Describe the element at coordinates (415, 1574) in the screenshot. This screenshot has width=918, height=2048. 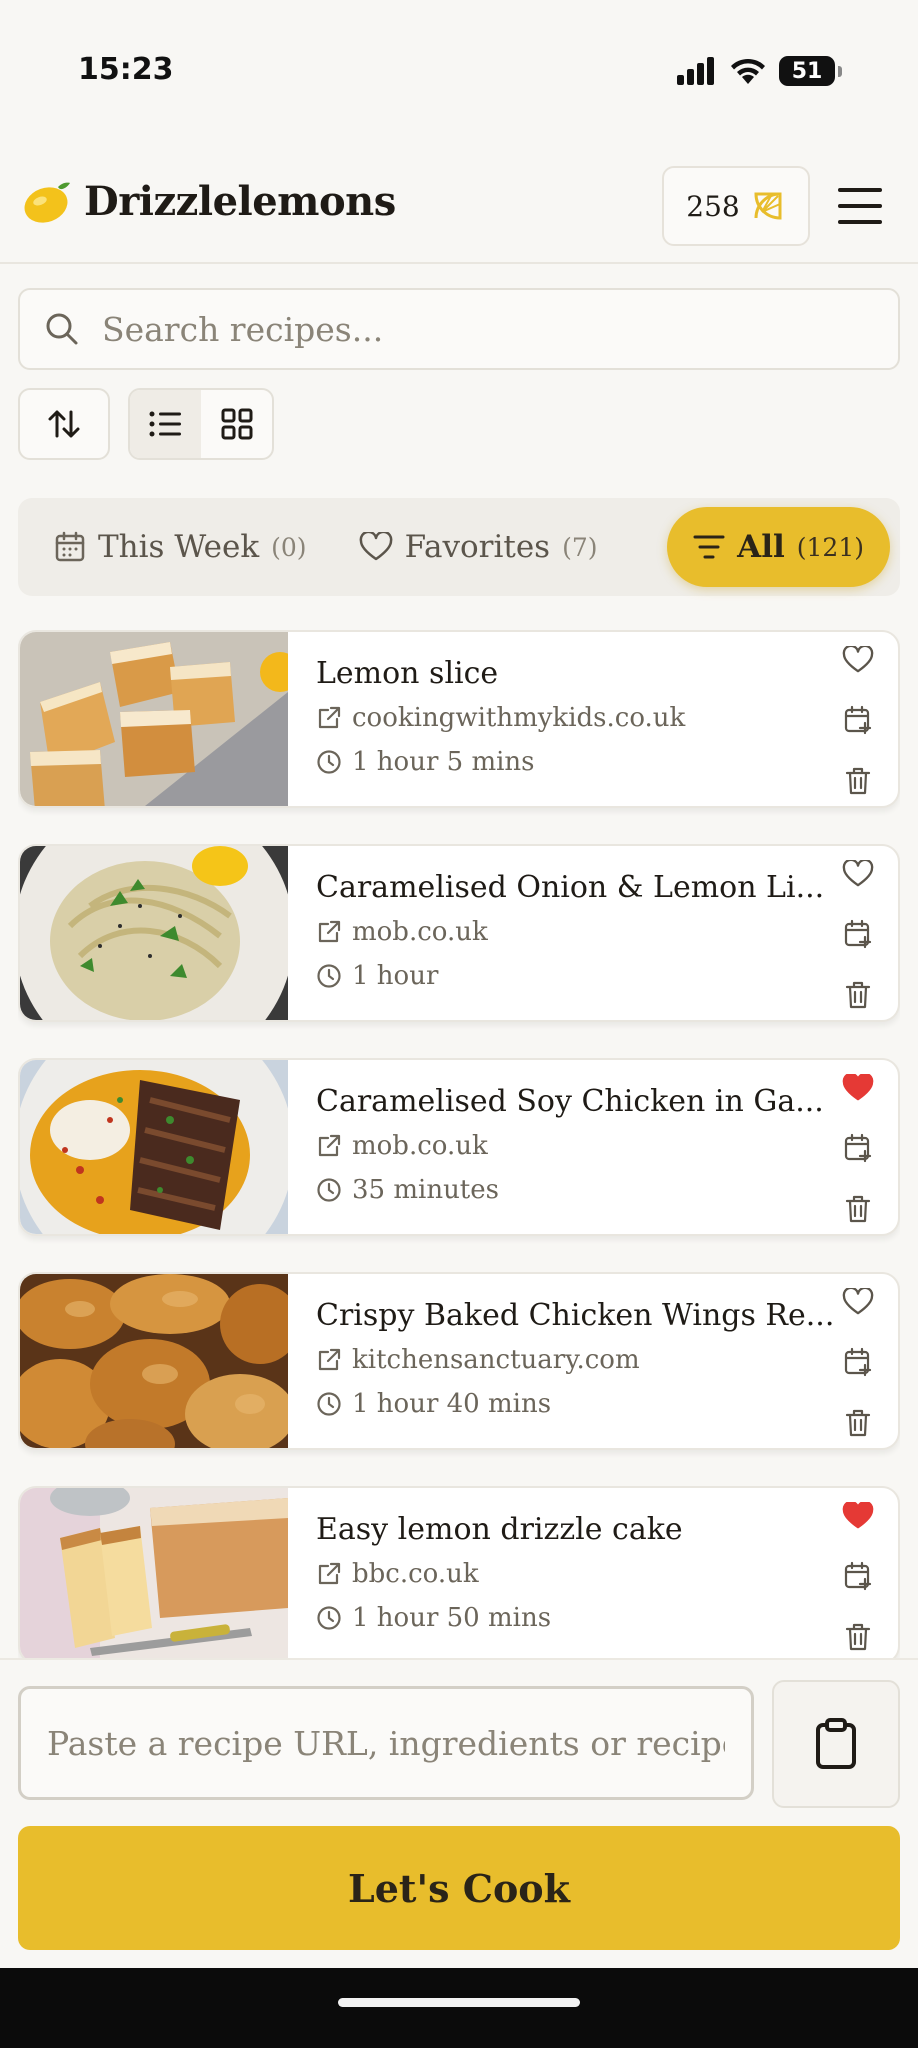
I see `recipe-source-text: bbc.co.uk` at that location.